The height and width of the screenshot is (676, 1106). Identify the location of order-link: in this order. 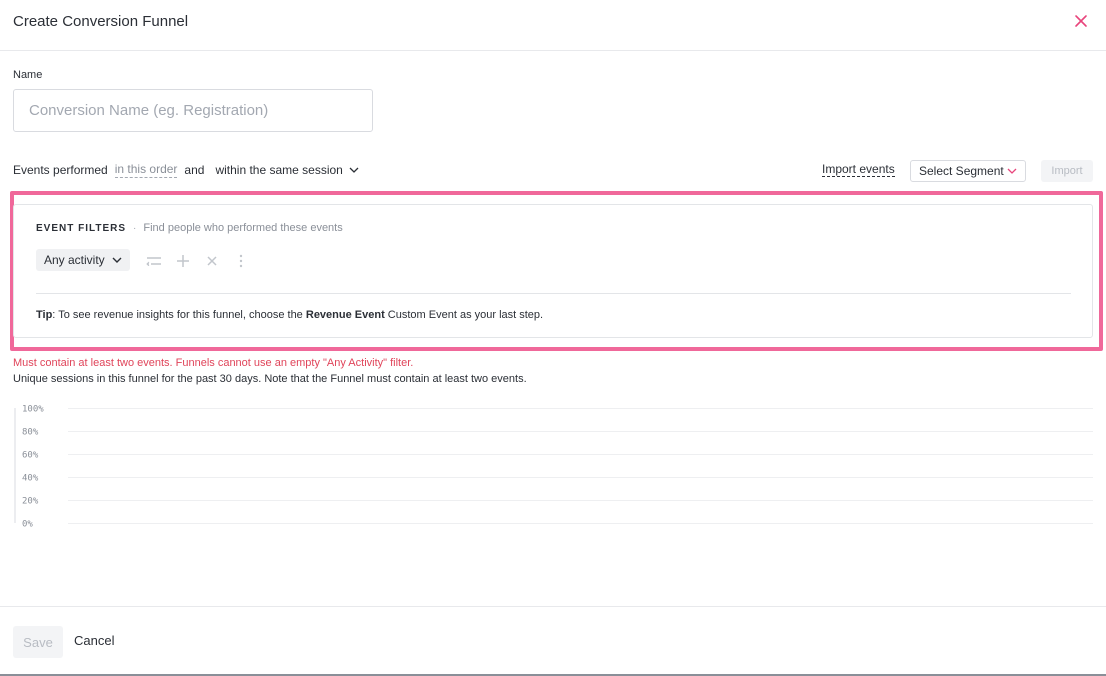
(146, 170).